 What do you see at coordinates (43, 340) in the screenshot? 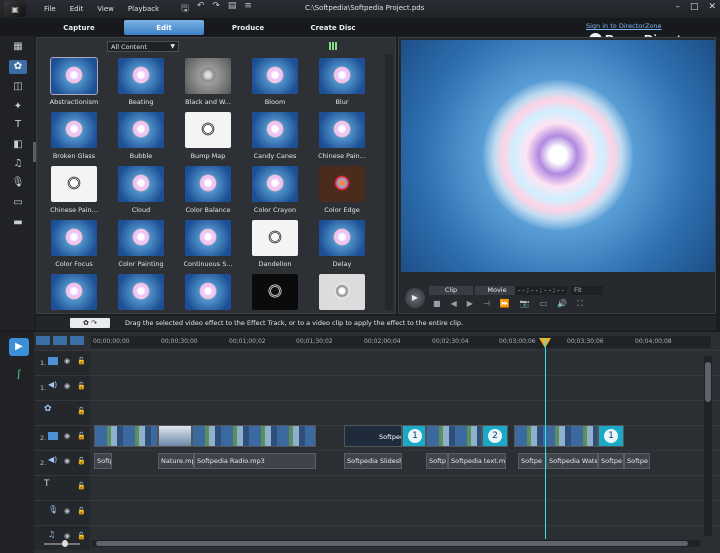
I see `track-manager-icon` at bounding box center [43, 340].